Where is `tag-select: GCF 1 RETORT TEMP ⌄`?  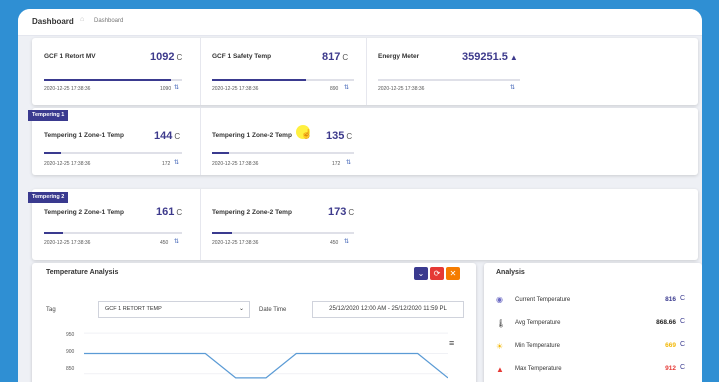
tag-select: GCF 1 RETORT TEMP ⌄ is located at coordinates (174, 309).